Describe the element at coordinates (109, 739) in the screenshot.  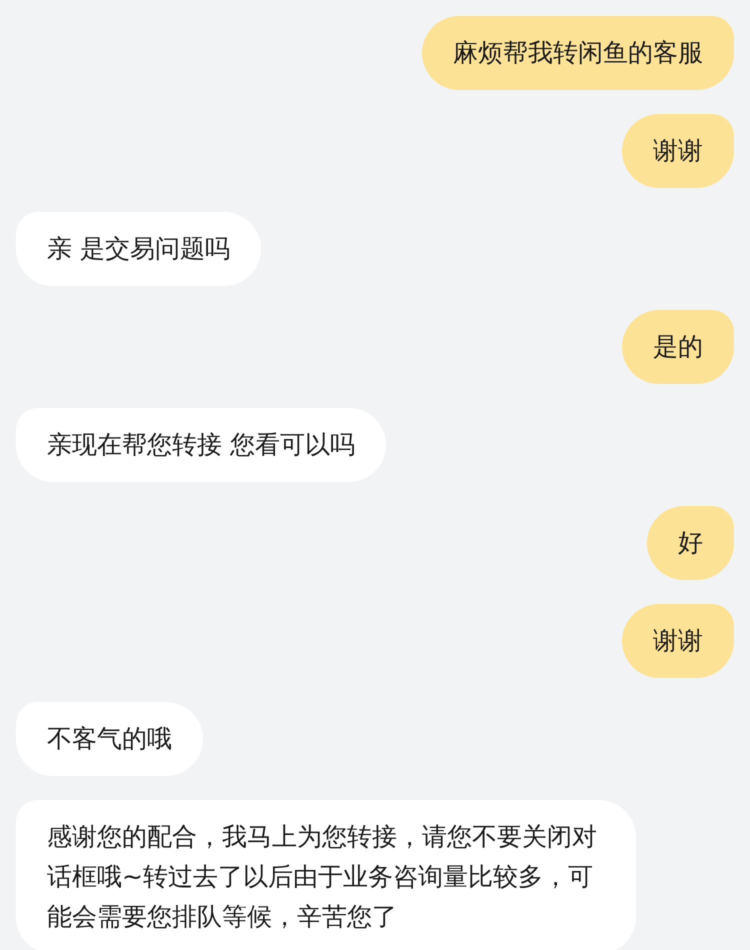
I see `message-bubble: 不客气的哦` at that location.